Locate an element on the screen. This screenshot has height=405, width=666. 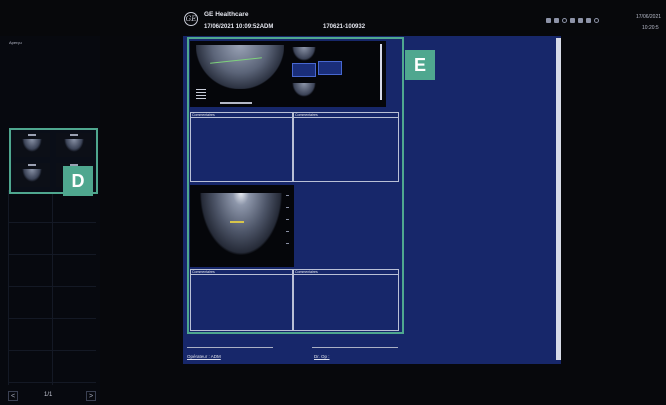
exam-id: 170621-100932 is located at coordinates (344, 27).